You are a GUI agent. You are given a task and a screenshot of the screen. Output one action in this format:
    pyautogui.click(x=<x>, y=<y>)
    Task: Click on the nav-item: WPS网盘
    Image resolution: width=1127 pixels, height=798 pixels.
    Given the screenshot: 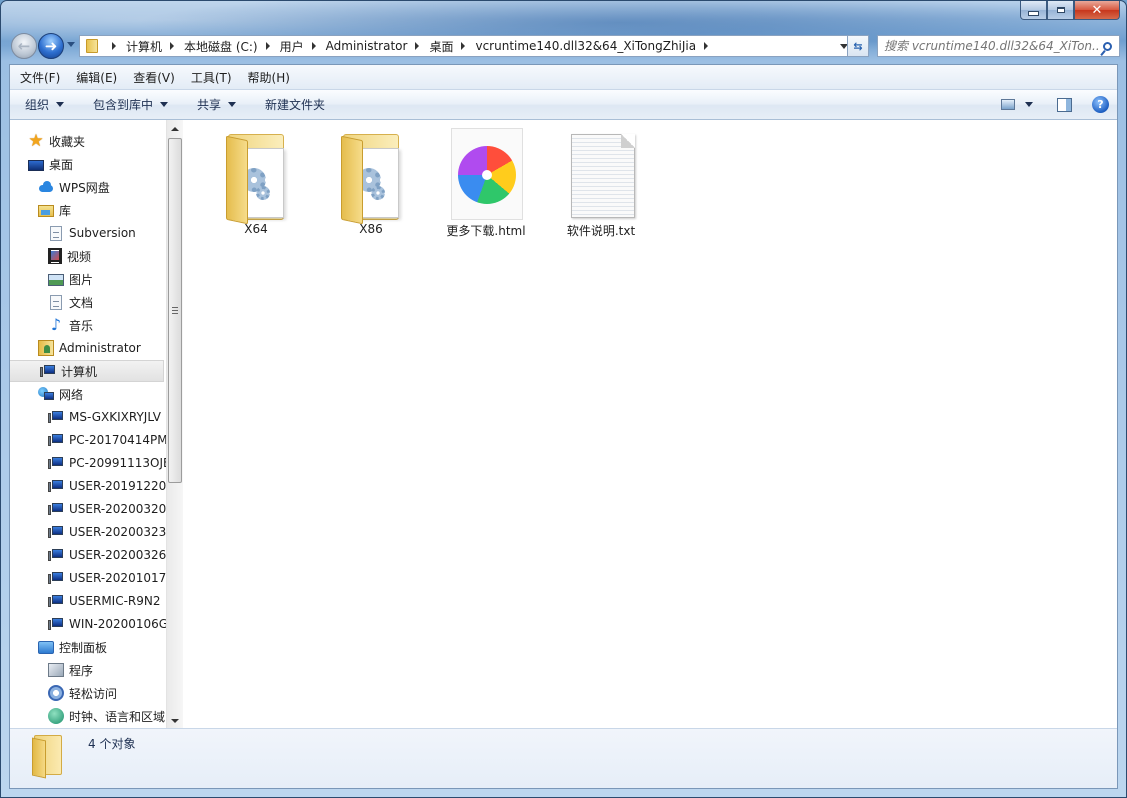 What is the action you would take?
    pyautogui.click(x=74, y=187)
    